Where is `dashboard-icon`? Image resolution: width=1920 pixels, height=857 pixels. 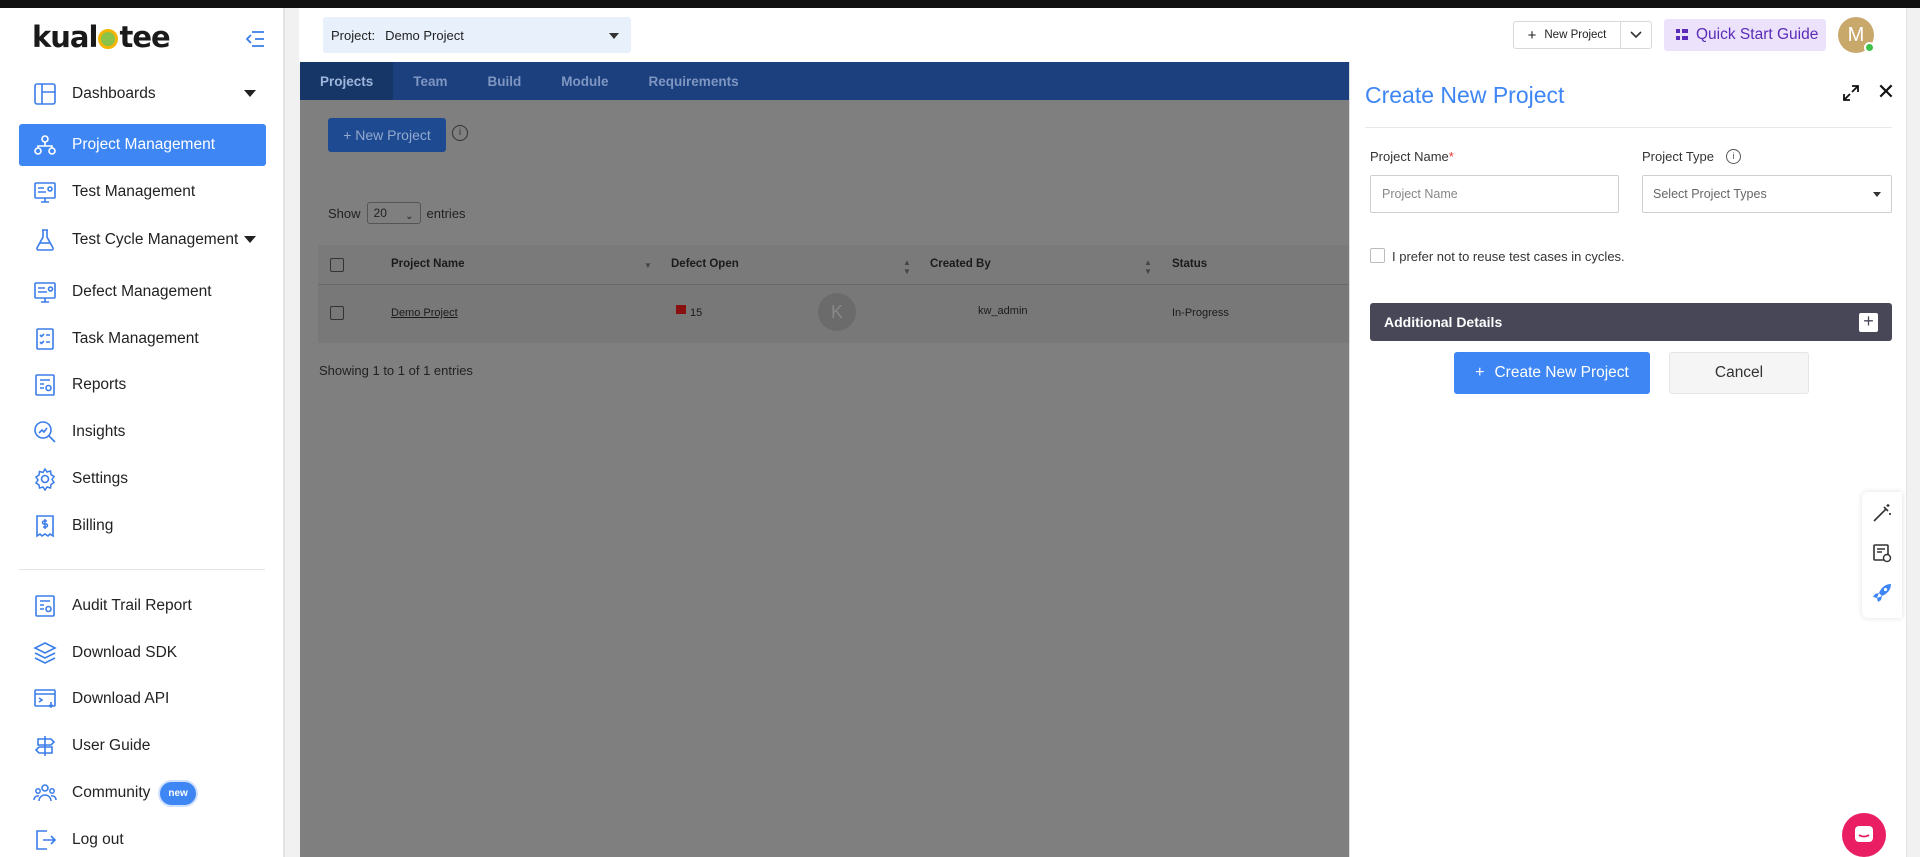 dashboard-icon is located at coordinates (45, 94).